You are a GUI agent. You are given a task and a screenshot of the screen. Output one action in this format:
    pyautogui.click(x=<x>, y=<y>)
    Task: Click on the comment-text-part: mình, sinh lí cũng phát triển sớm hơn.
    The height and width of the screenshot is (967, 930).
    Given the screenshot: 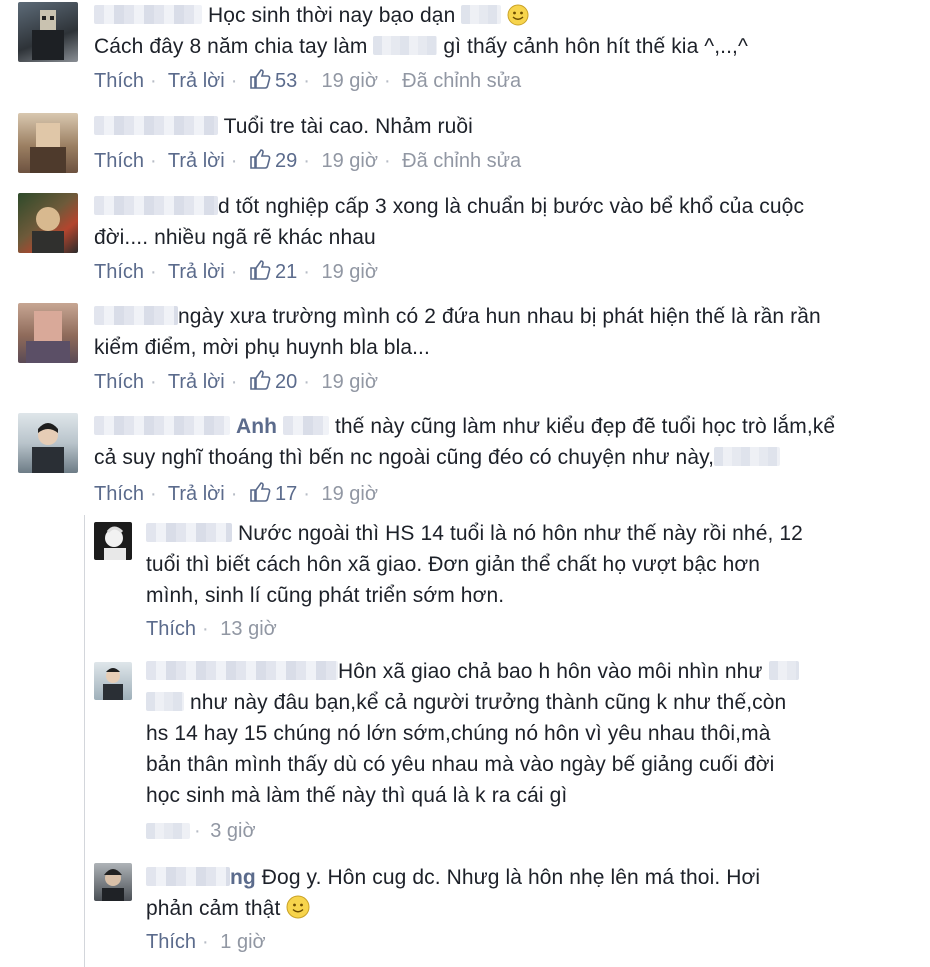 What is the action you would take?
    pyautogui.click(x=325, y=595)
    